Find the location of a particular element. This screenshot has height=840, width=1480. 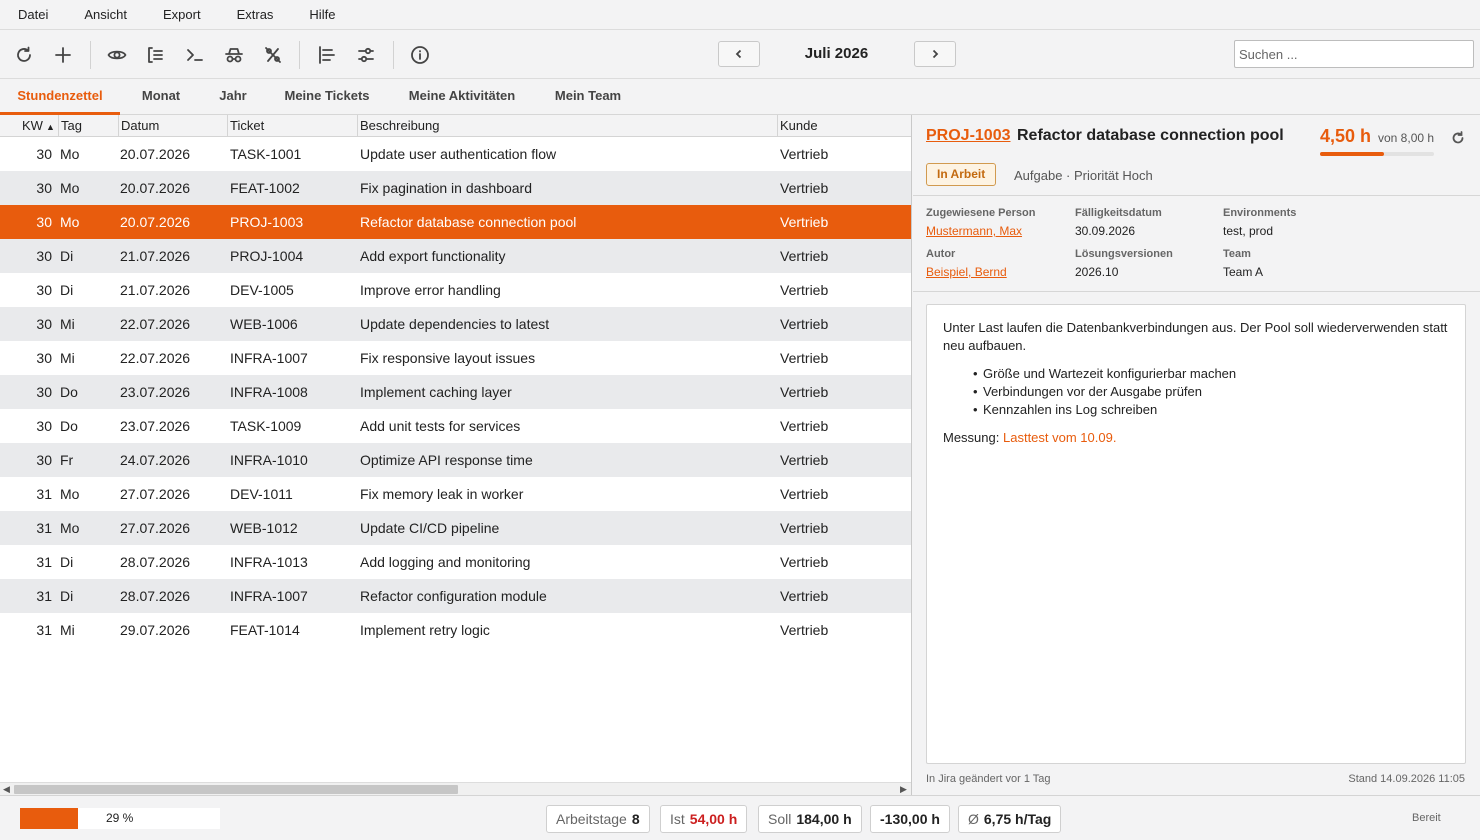

cell-ticket: TASK-1001 is located at coordinates (266, 154).